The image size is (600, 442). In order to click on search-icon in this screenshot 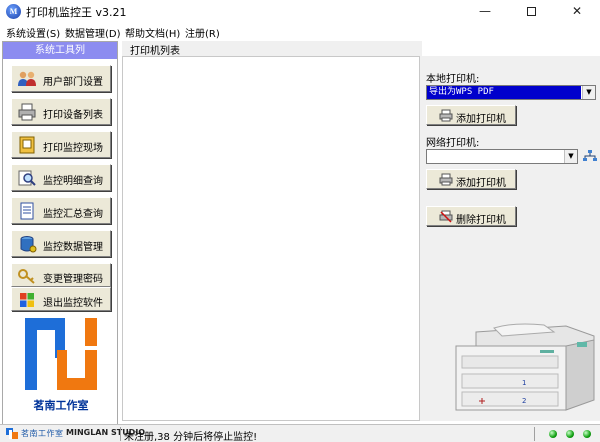, I will do `click(27, 178)`.